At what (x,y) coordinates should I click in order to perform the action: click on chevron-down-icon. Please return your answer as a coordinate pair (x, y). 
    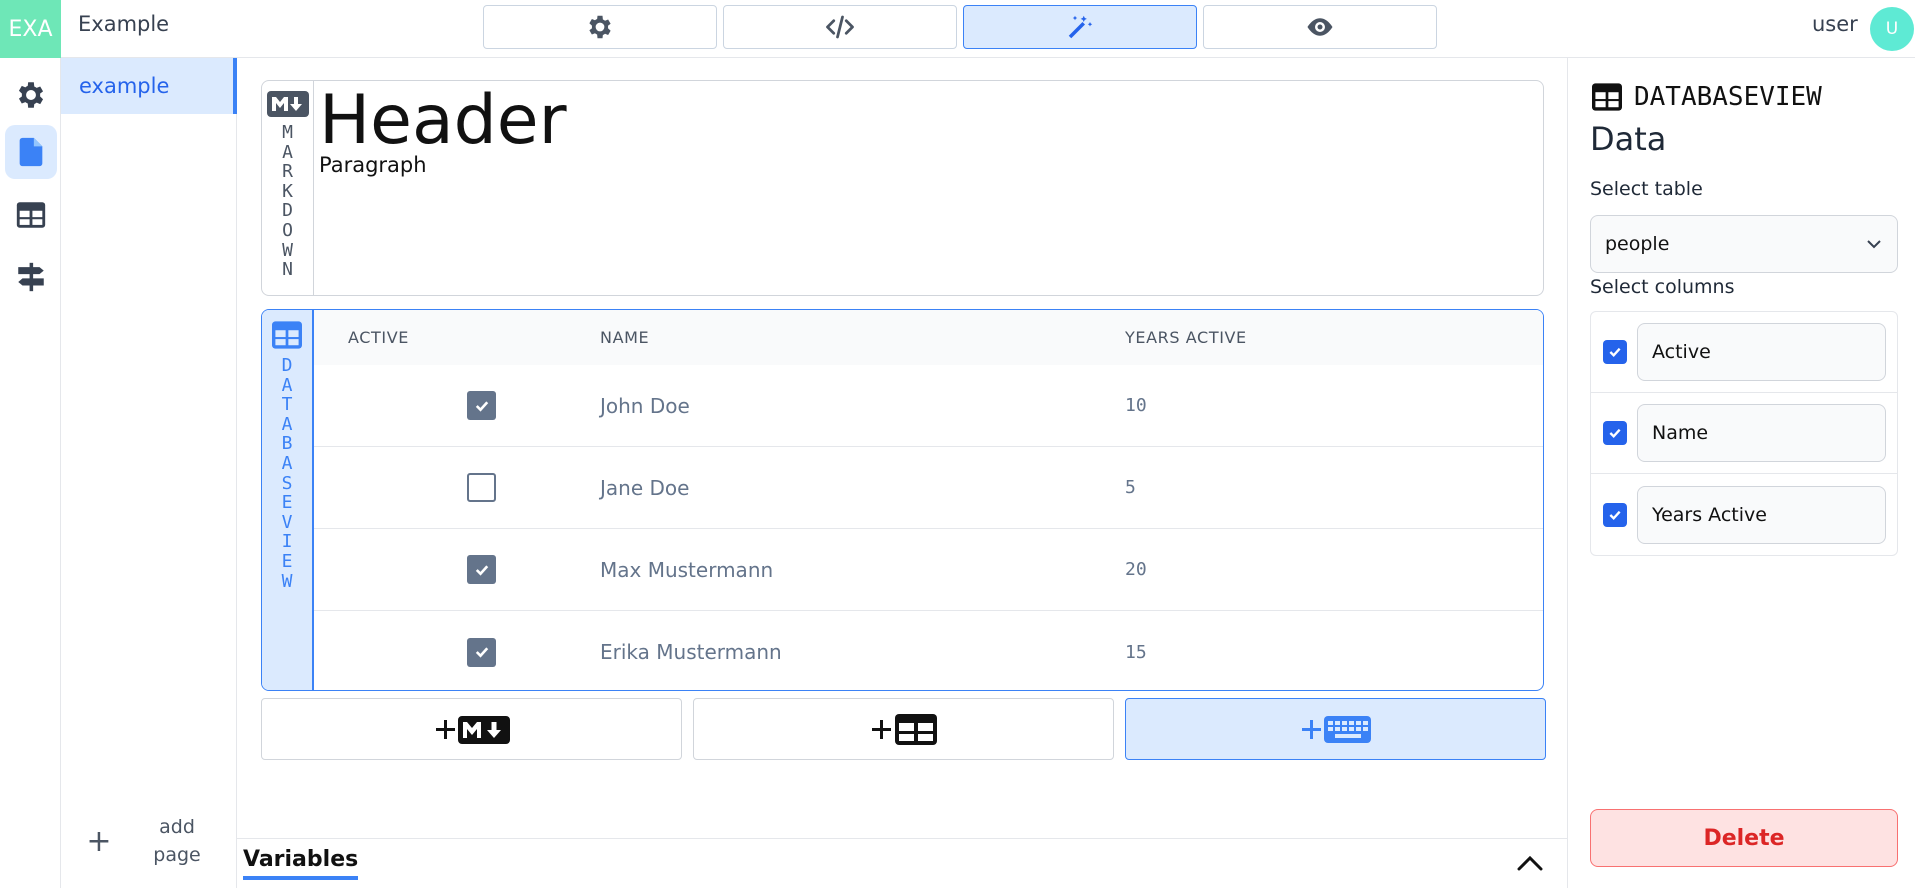
    Looking at the image, I should click on (1874, 244).